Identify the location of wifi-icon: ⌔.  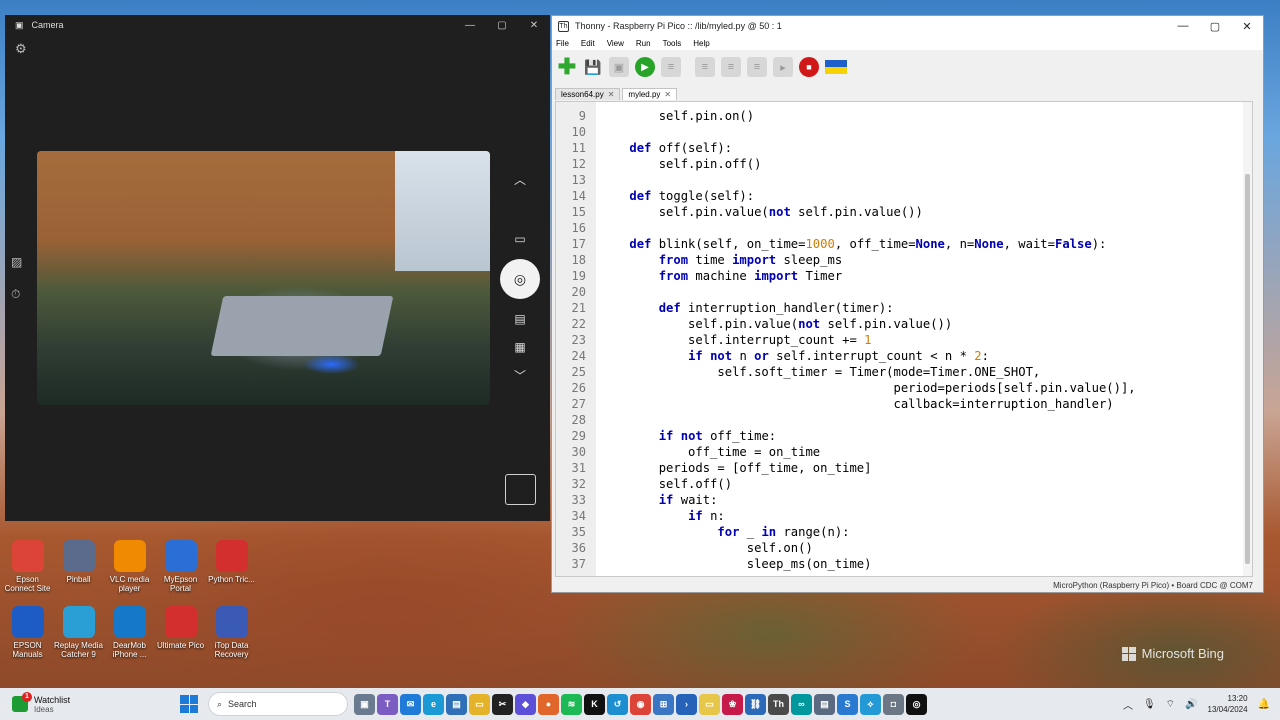
(1170, 704).